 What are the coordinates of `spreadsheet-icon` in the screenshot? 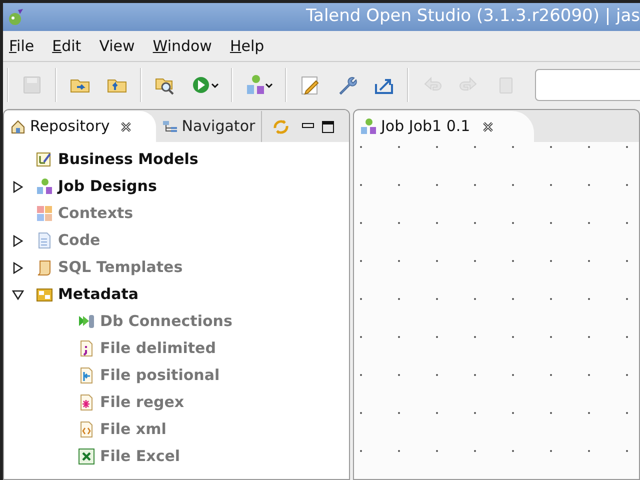 It's located at (86, 456).